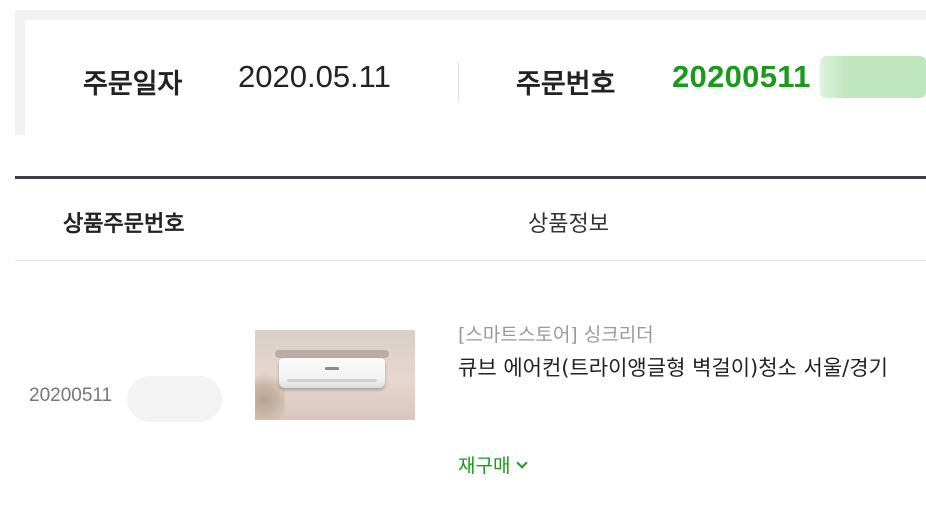  I want to click on product-thumbnail, so click(335, 375).